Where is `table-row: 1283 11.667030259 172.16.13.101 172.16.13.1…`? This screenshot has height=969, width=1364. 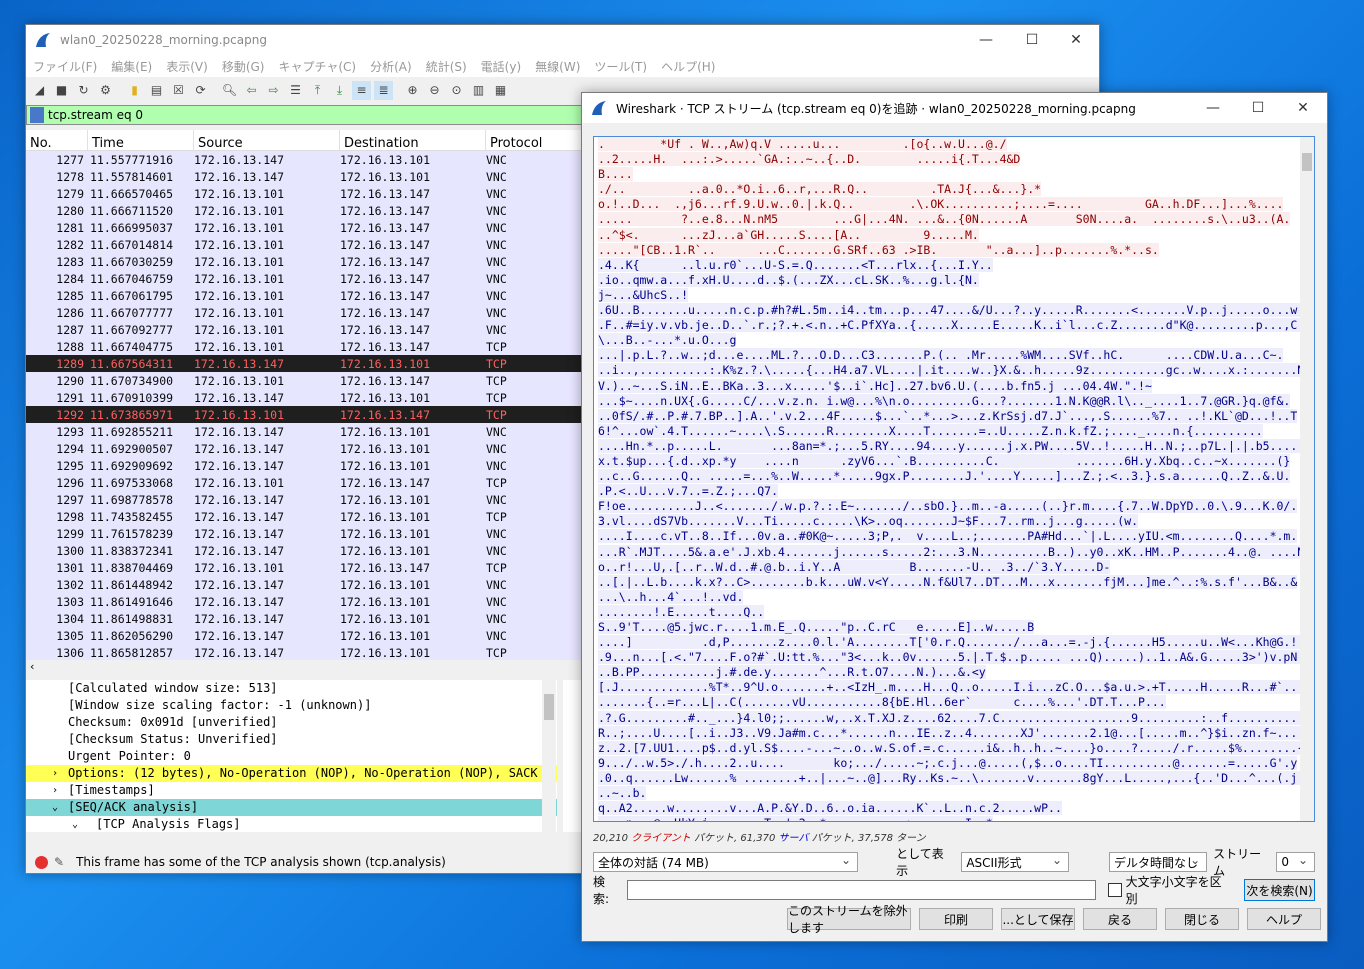
table-row: 1283 11.667030259 172.16.13.101 172.16.13.1… is located at coordinates (304, 261).